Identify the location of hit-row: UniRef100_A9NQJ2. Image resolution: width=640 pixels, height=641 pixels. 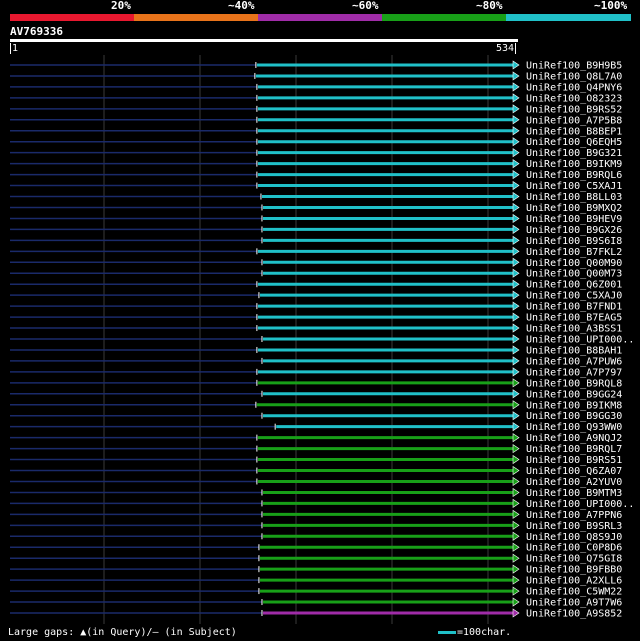
(316, 438).